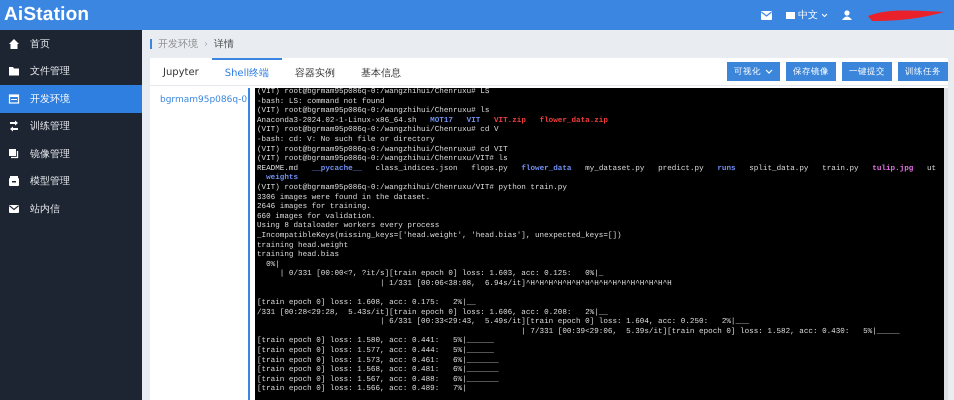 The image size is (954, 400). What do you see at coordinates (753, 71) in the screenshot?
I see `dropdown-button: 可视化` at bounding box center [753, 71].